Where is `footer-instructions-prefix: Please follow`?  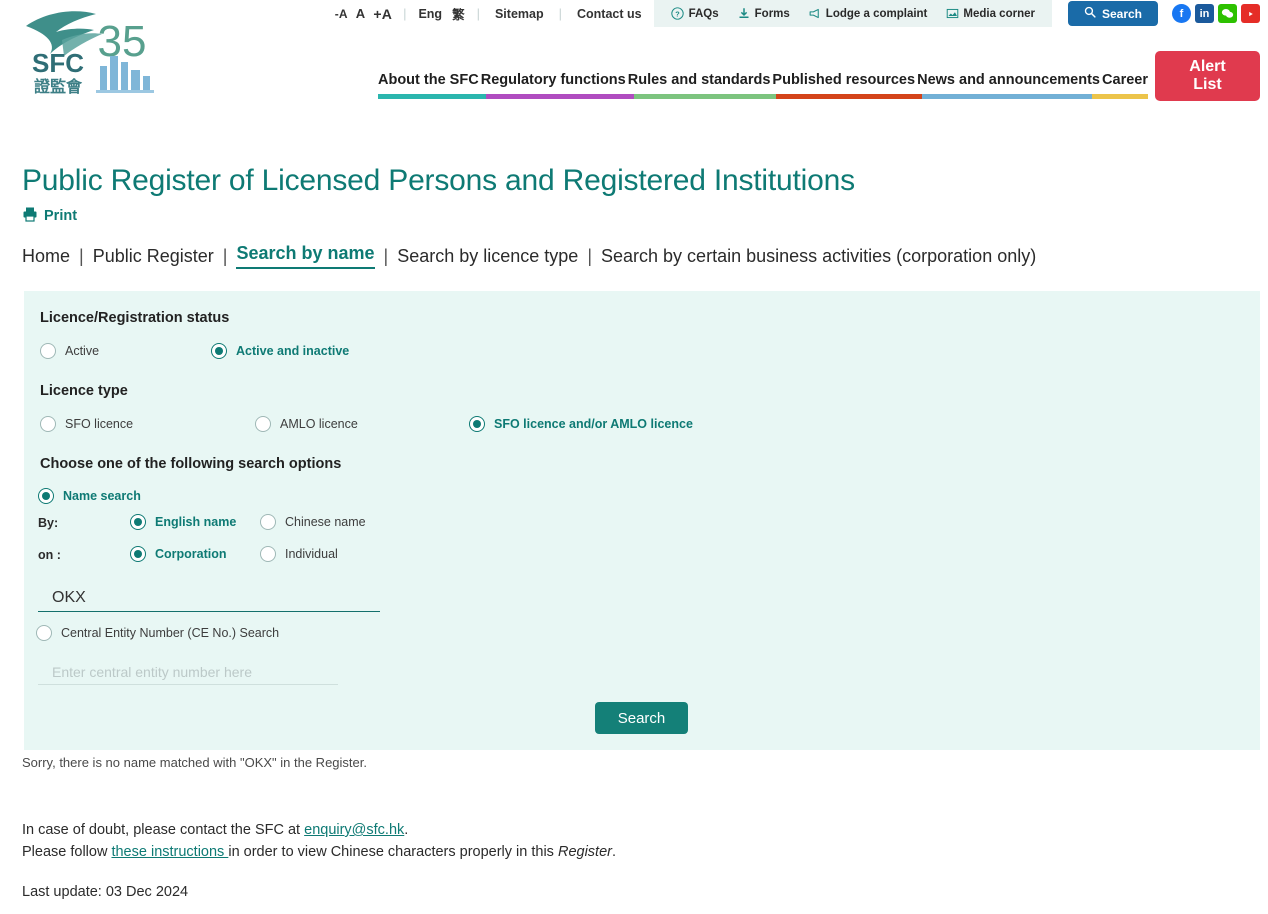 footer-instructions-prefix: Please follow is located at coordinates (67, 852).